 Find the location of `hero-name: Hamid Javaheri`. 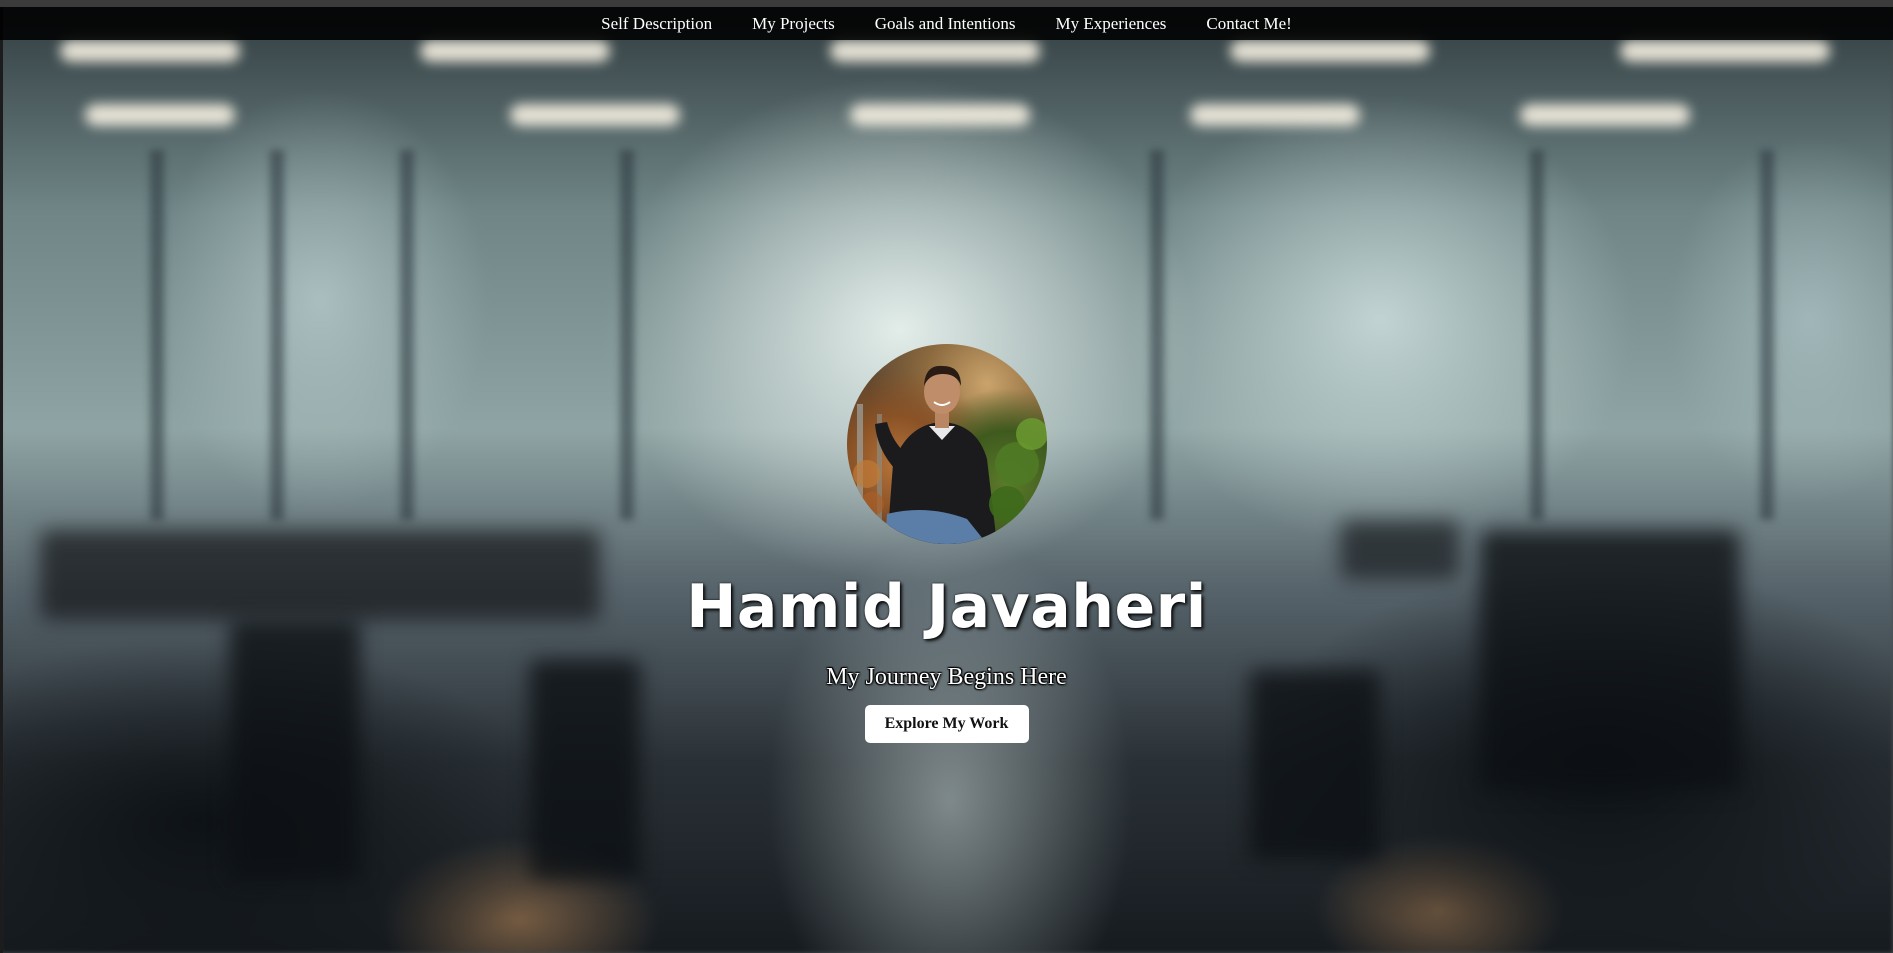

hero-name: Hamid Javaheri is located at coordinates (946, 607).